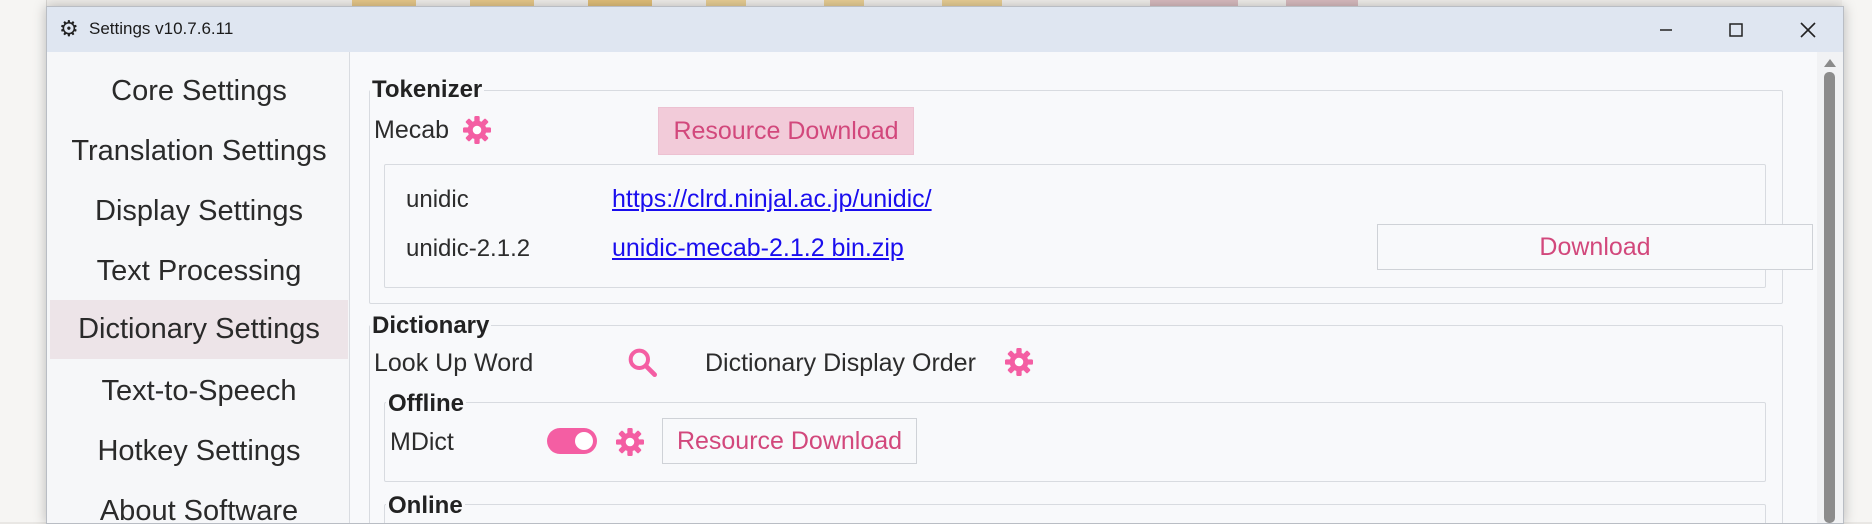 The image size is (1872, 524). What do you see at coordinates (1829, 297) in the screenshot?
I see `scrollbar-thumb` at bounding box center [1829, 297].